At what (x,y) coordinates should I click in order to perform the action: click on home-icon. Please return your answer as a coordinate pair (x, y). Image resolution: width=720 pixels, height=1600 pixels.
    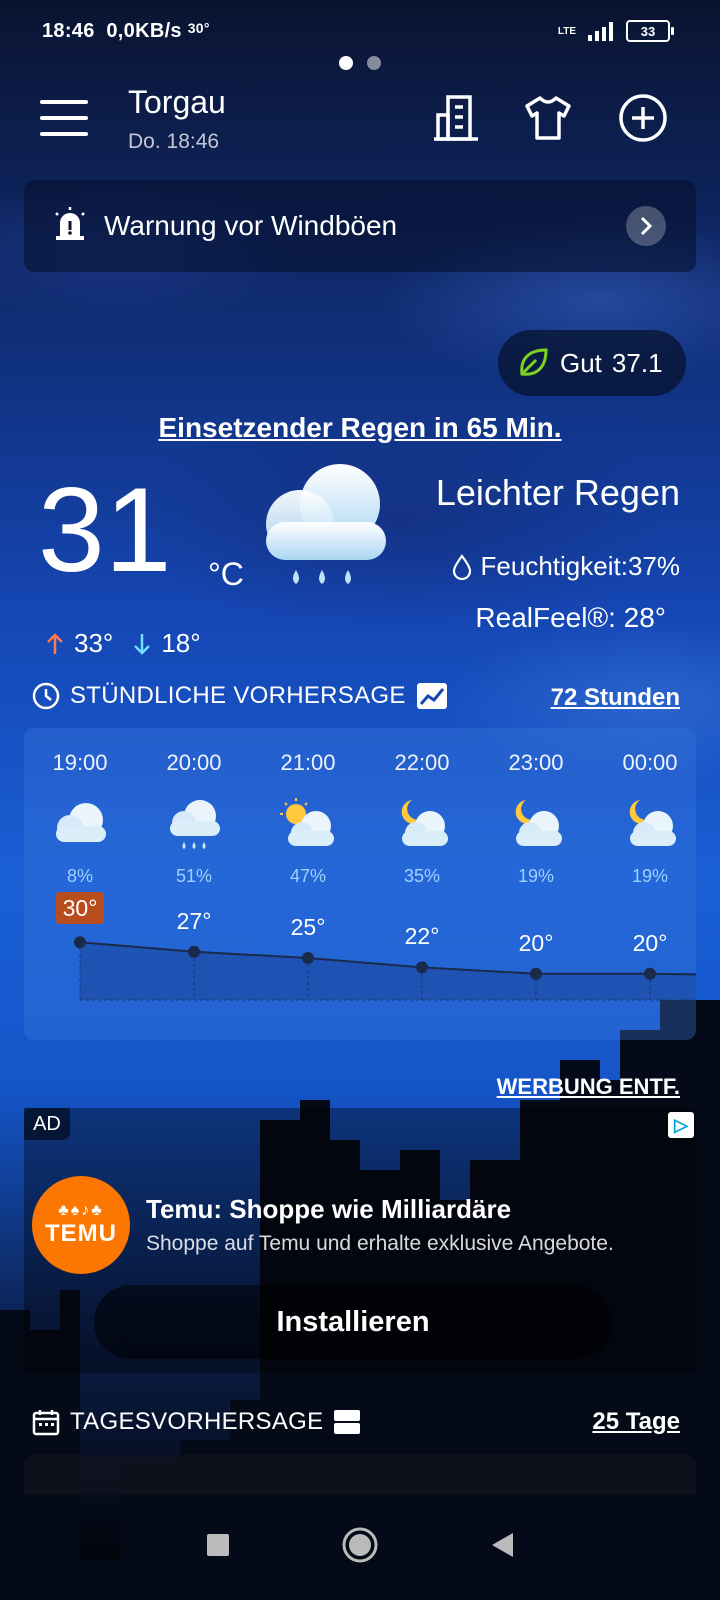
    Looking at the image, I should click on (360, 1545).